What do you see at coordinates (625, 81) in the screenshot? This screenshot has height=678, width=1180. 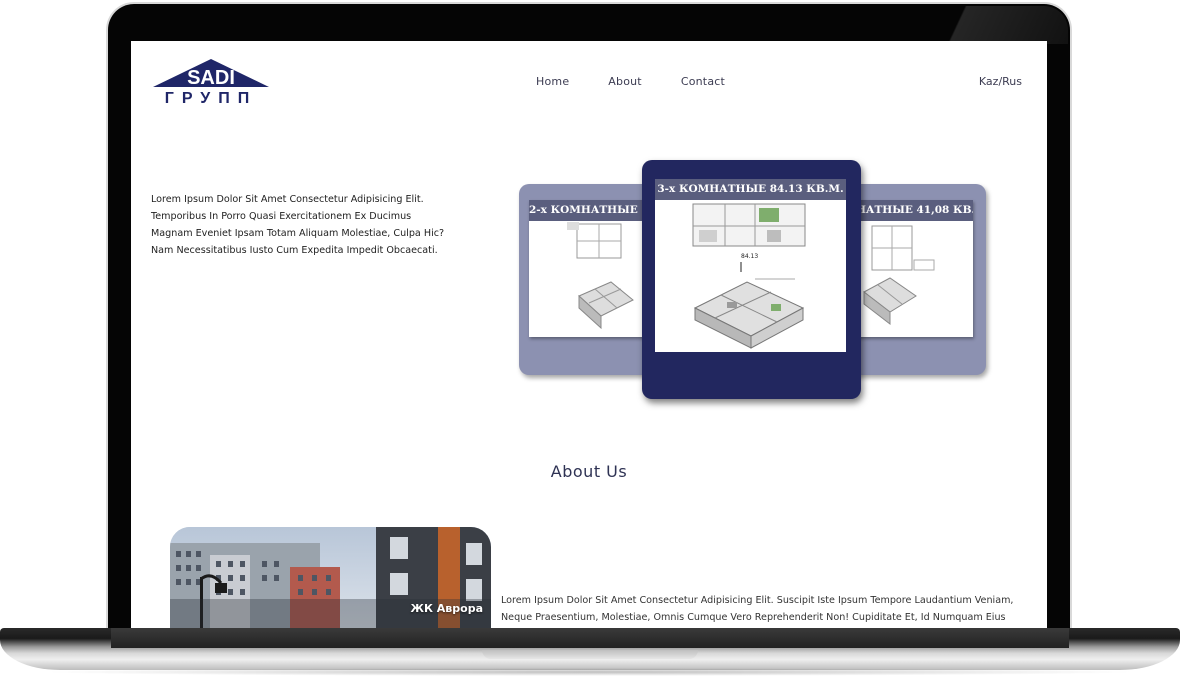 I see `nav-about: About` at bounding box center [625, 81].